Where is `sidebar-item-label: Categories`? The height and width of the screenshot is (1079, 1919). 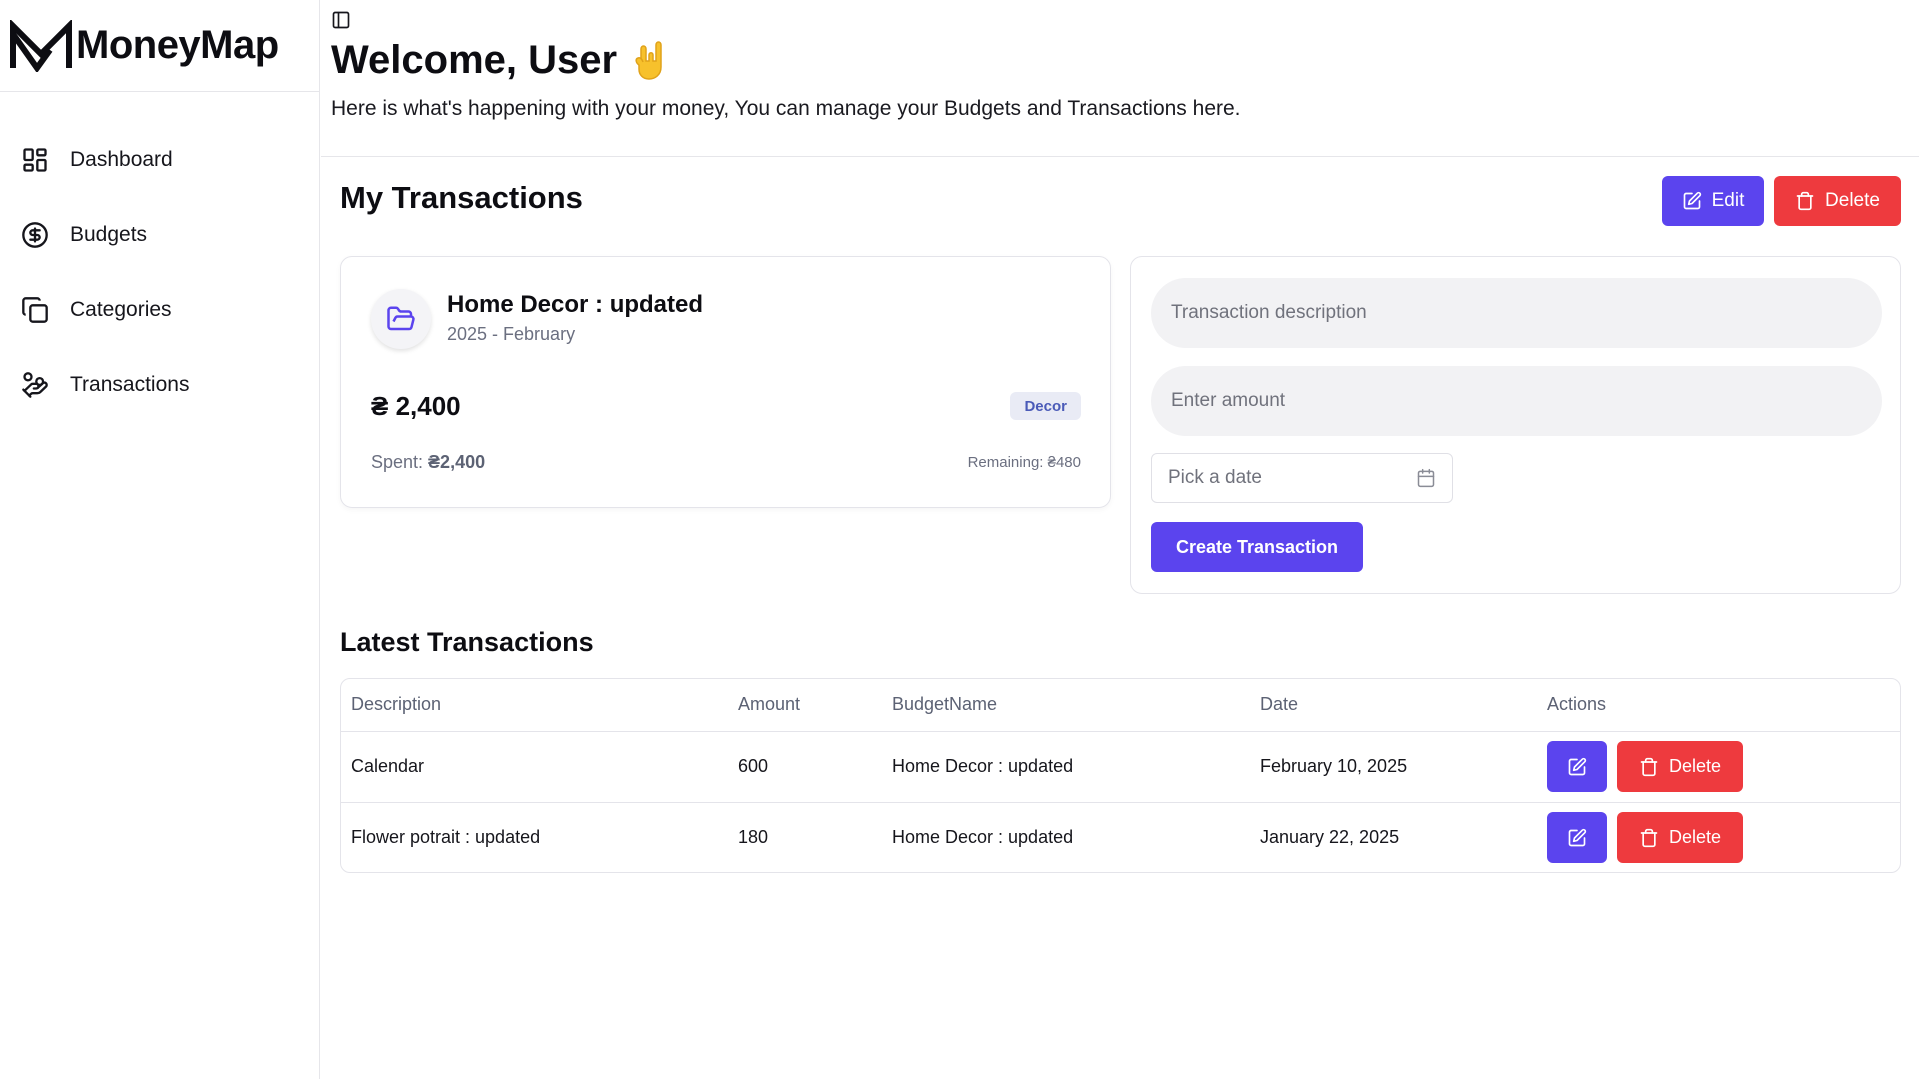
sidebar-item-label: Categories is located at coordinates (121, 309).